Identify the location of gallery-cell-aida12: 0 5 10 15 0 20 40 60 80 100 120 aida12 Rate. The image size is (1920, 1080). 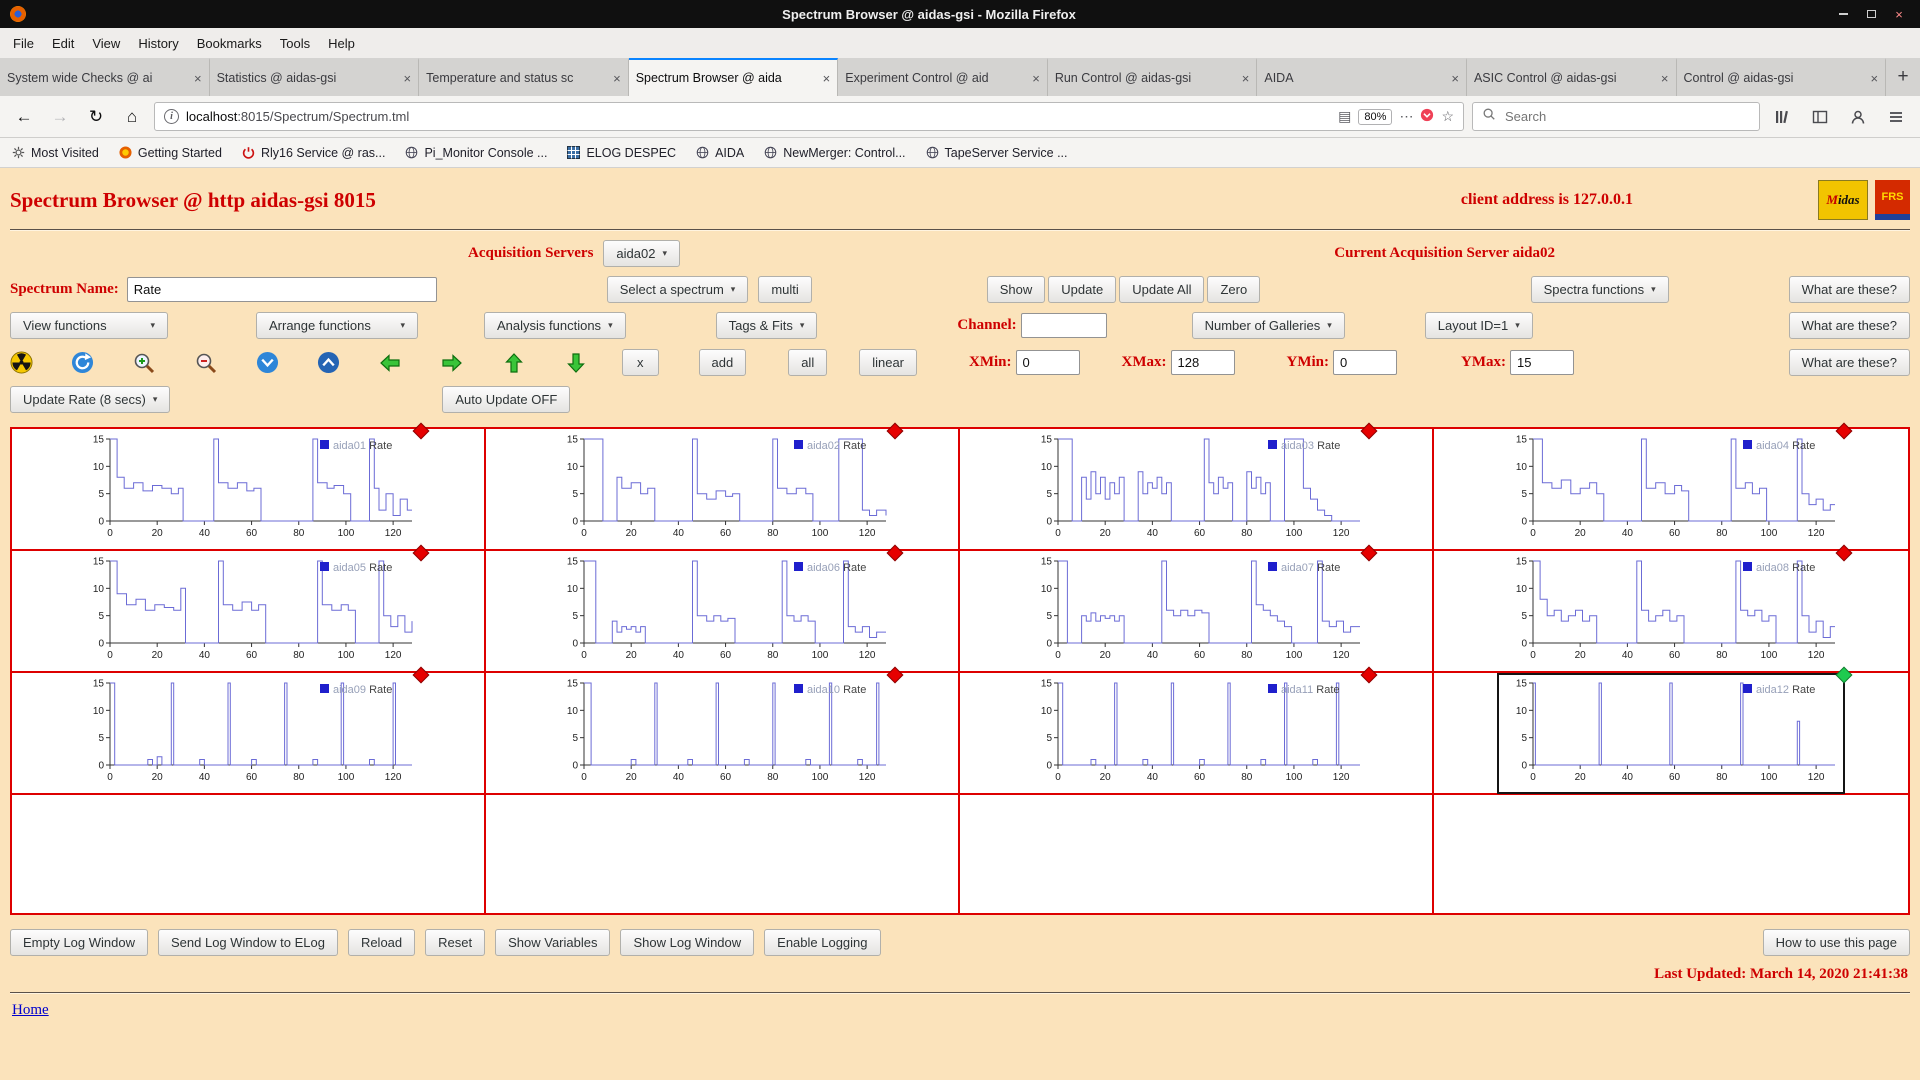
(1671, 730).